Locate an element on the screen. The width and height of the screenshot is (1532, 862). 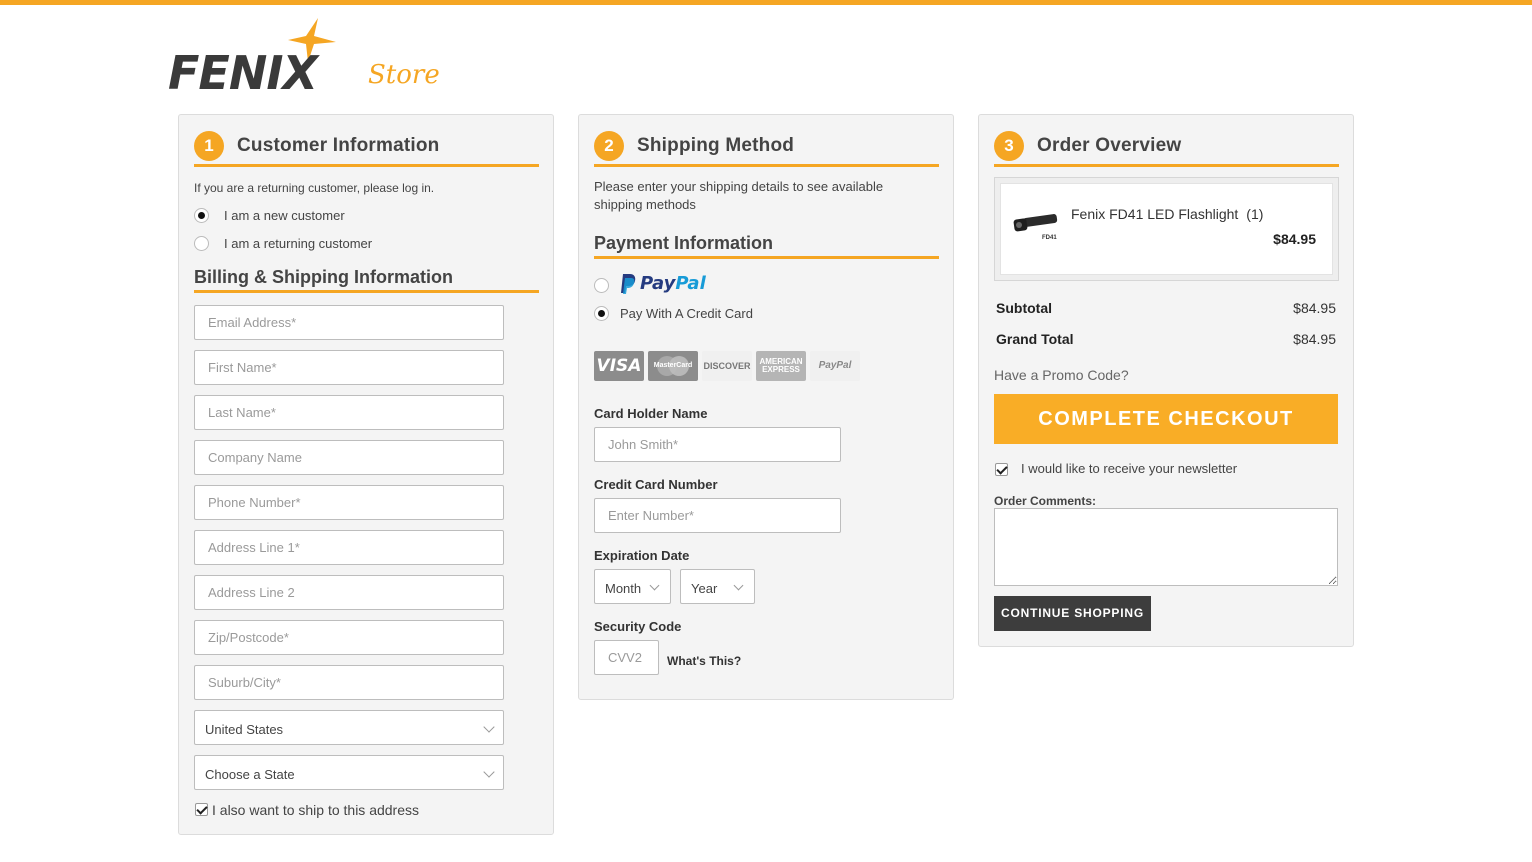
cart-item-inner: FD41 Fenix FD41 LED Flashlight (1) $84.95 is located at coordinates (1166, 229).